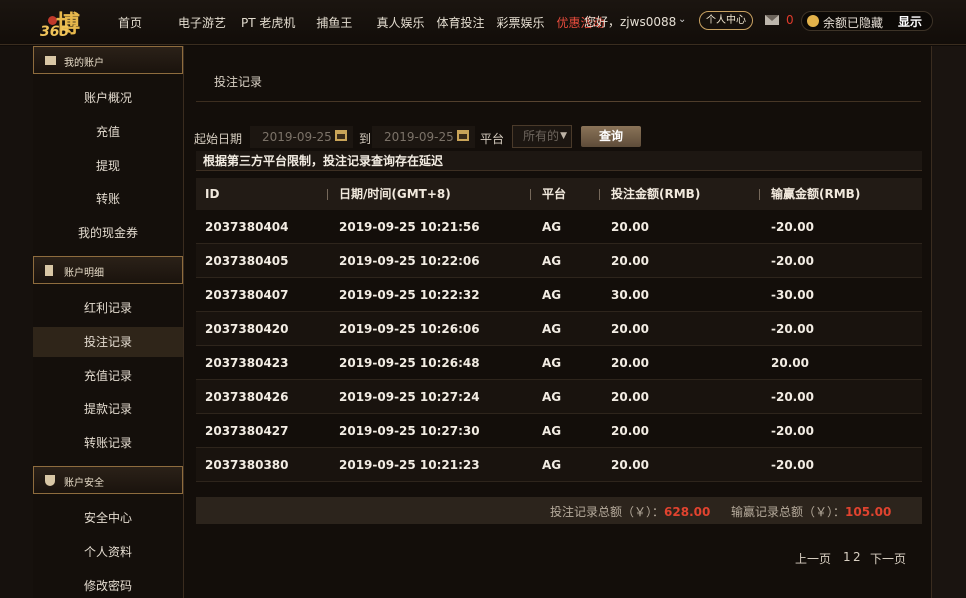 This screenshot has width=966, height=598. I want to click on platform-label: 平台, so click(492, 139).